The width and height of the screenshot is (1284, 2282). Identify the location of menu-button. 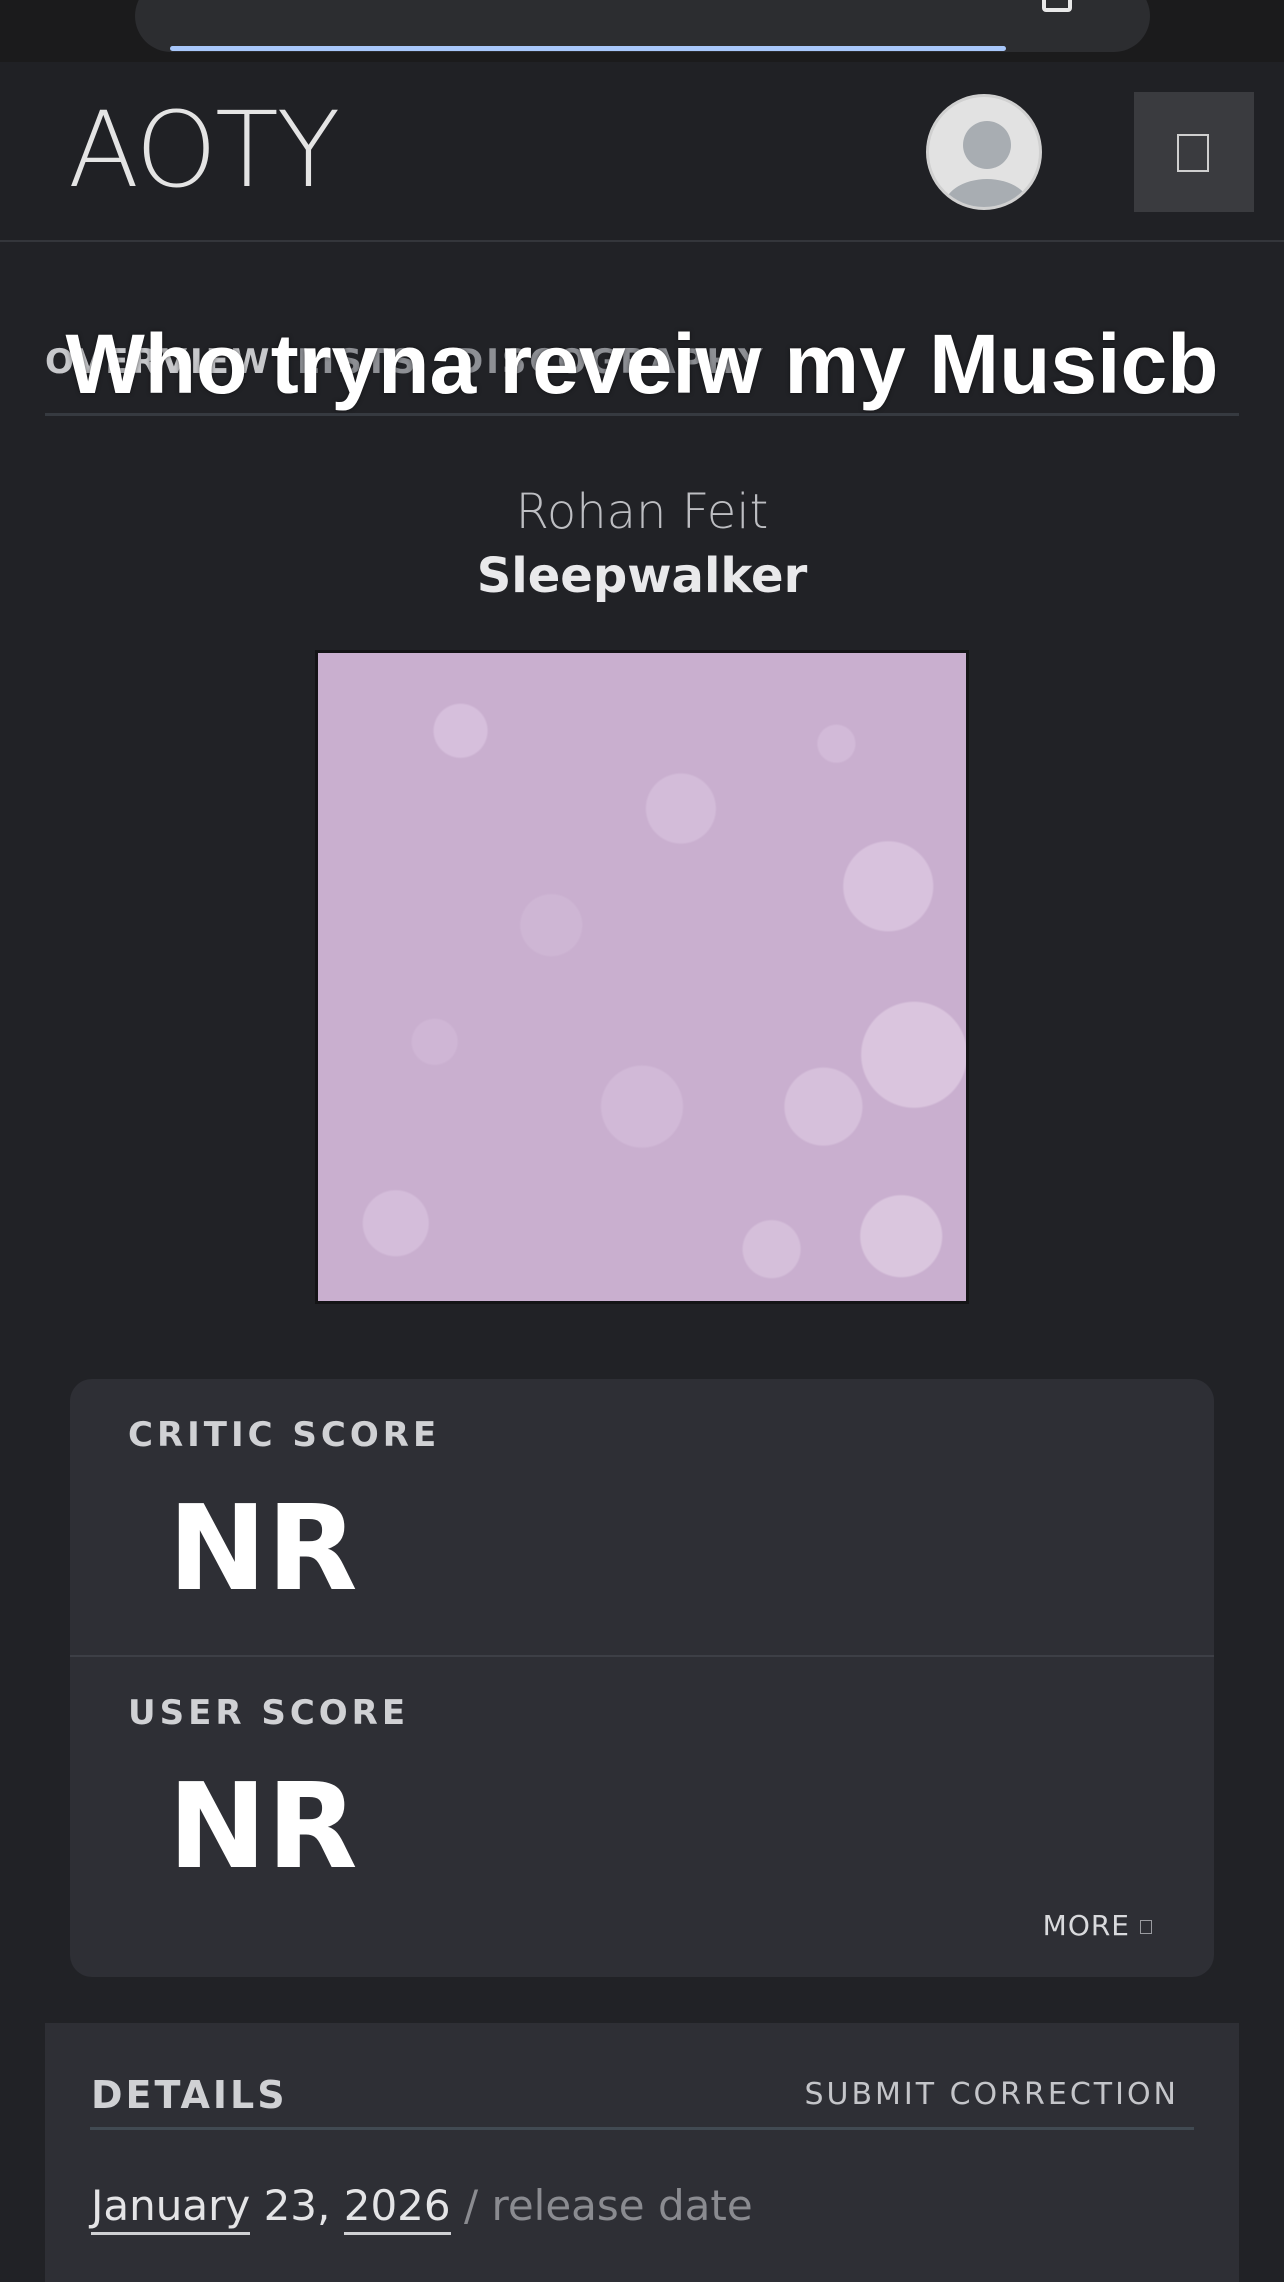
(1194, 152).